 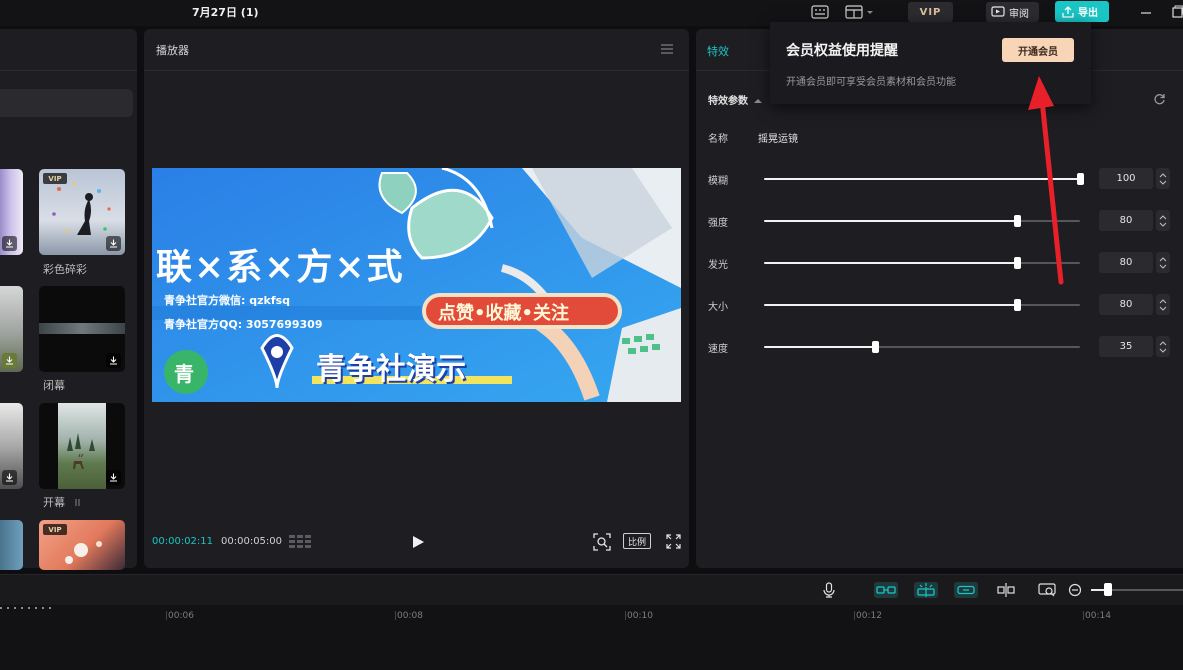 What do you see at coordinates (930, 12) in the screenshot?
I see `vip-badge: VIP` at bounding box center [930, 12].